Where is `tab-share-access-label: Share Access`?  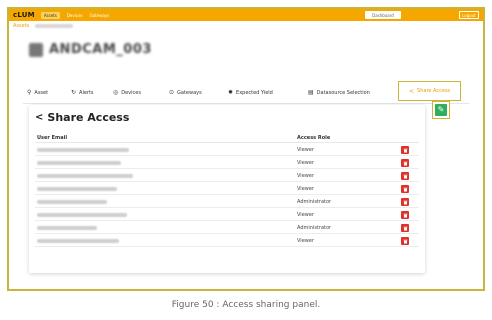 tab-share-access-label: Share Access is located at coordinates (434, 91).